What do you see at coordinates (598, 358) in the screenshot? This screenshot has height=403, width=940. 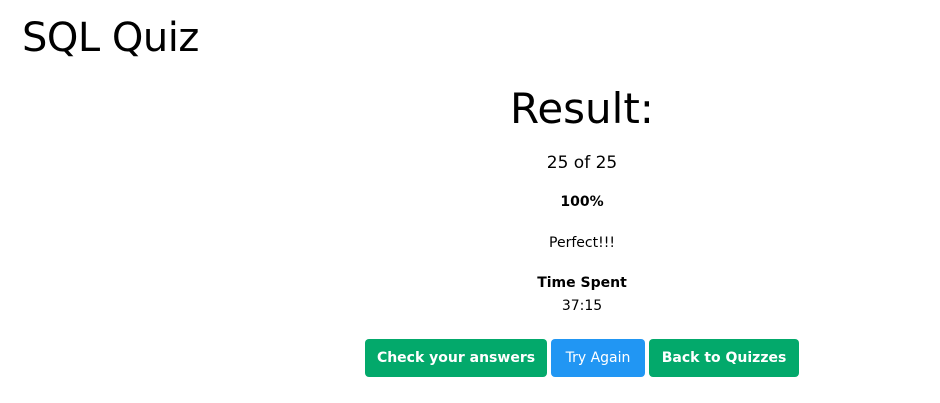 I see `try-again-button: Try Again` at bounding box center [598, 358].